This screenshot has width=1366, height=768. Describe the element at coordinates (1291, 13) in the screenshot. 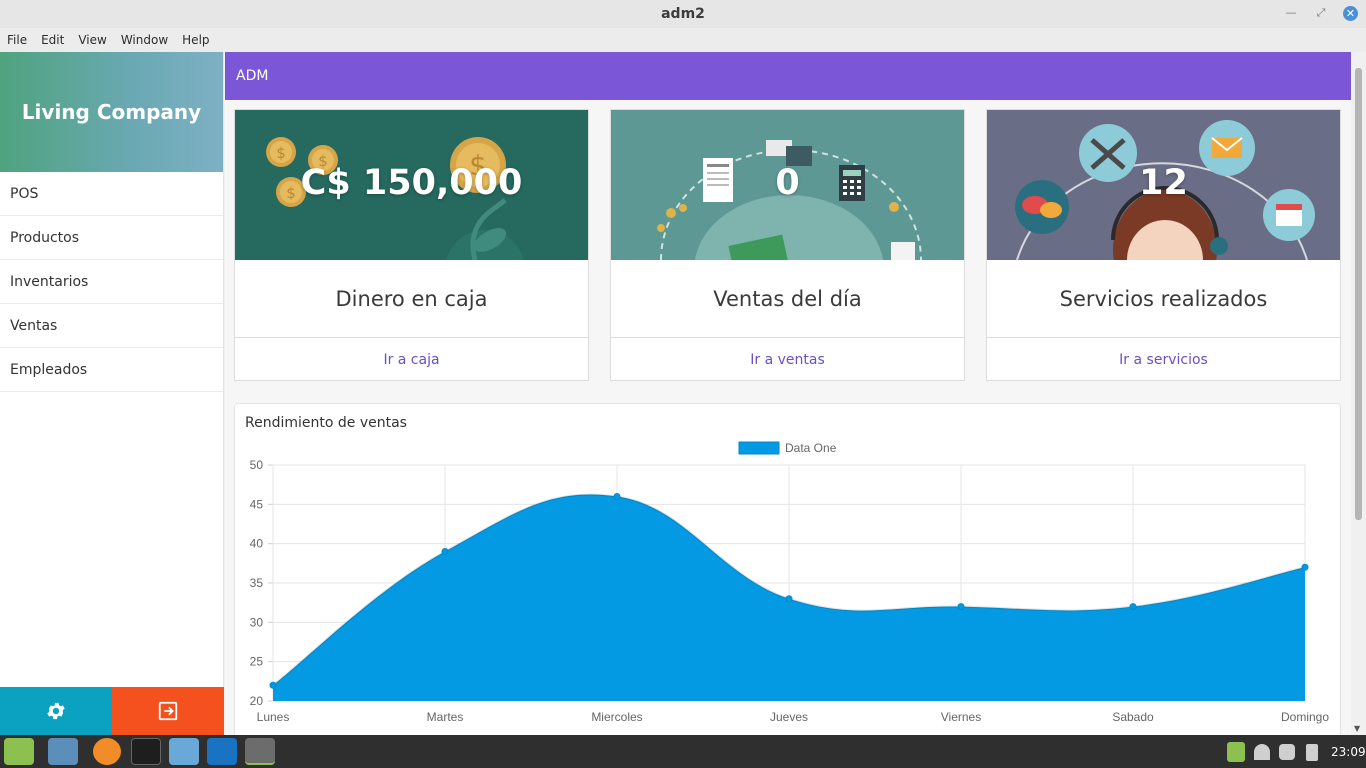

I see `minimize-icon: —` at that location.